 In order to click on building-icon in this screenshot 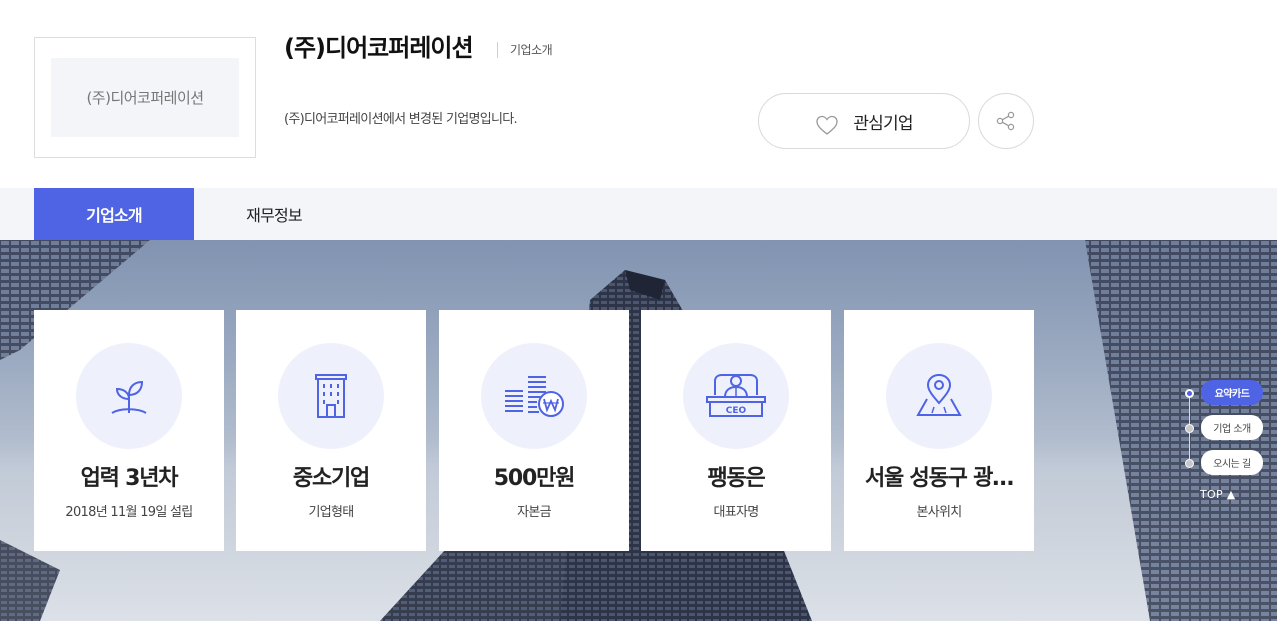, I will do `click(331, 396)`.